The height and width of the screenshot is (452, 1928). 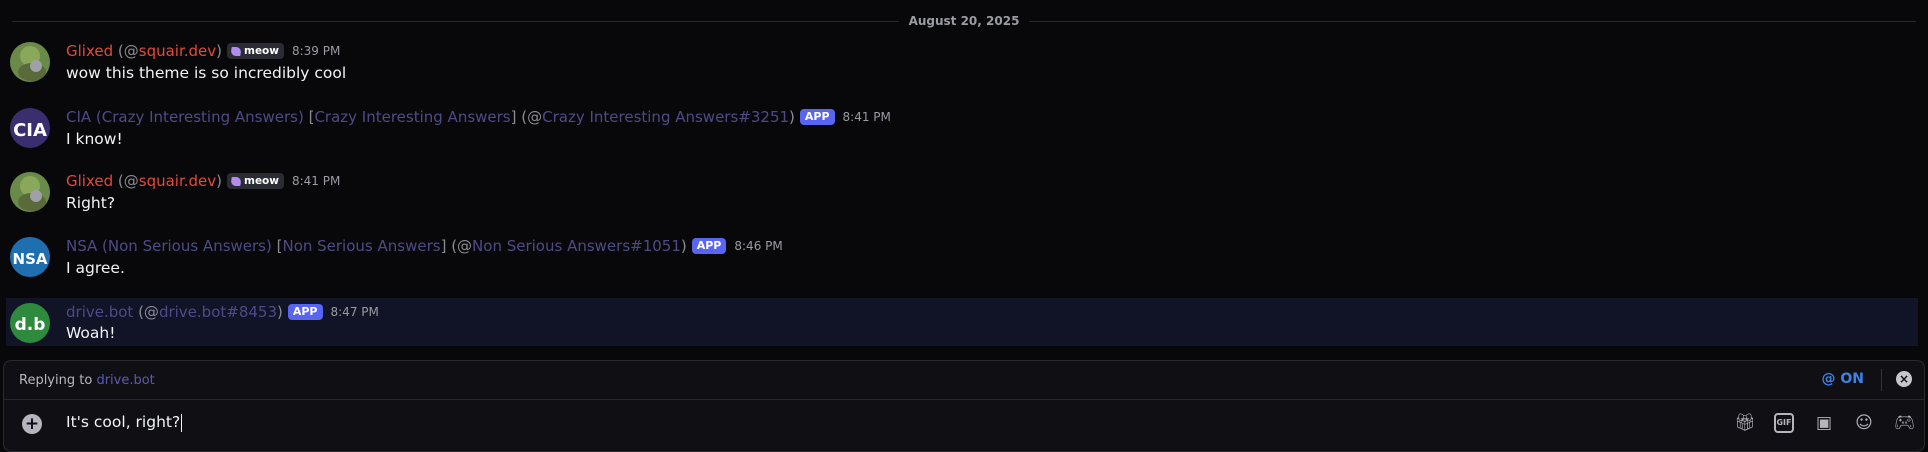 What do you see at coordinates (316, 51) in the screenshot?
I see `timestamp: 8:39 PM` at bounding box center [316, 51].